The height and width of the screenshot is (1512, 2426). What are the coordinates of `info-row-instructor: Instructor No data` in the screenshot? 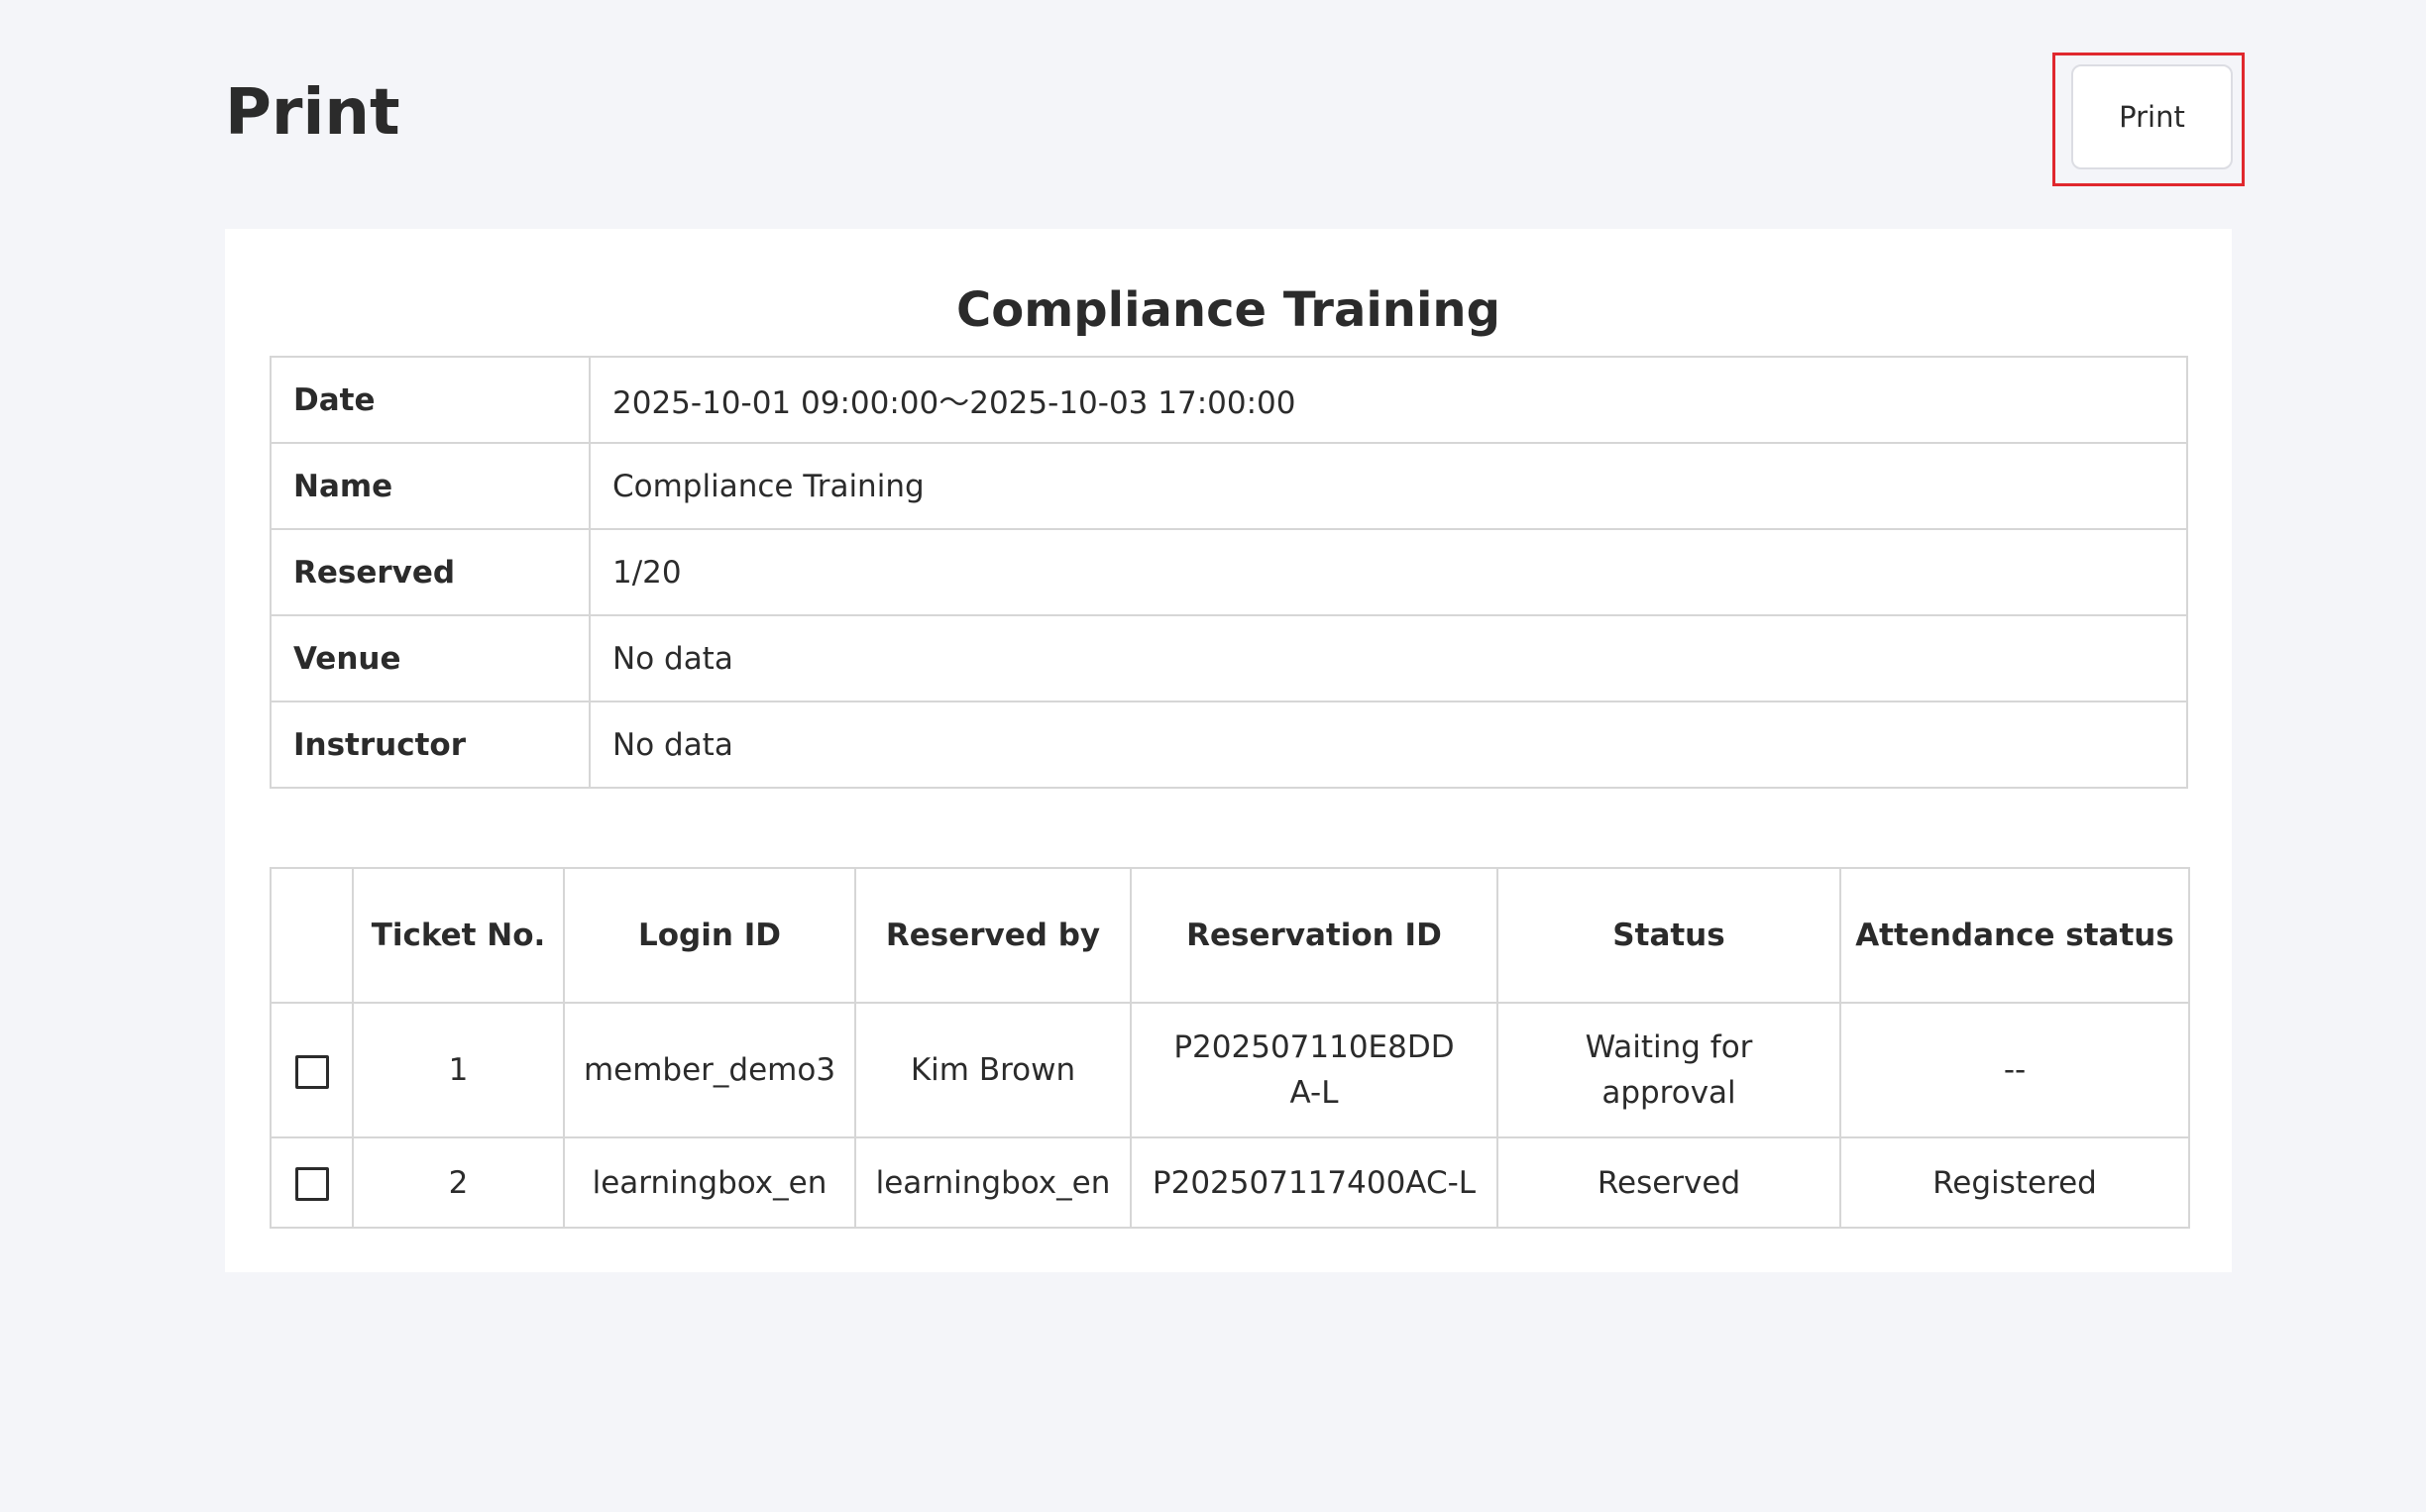 It's located at (1229, 745).